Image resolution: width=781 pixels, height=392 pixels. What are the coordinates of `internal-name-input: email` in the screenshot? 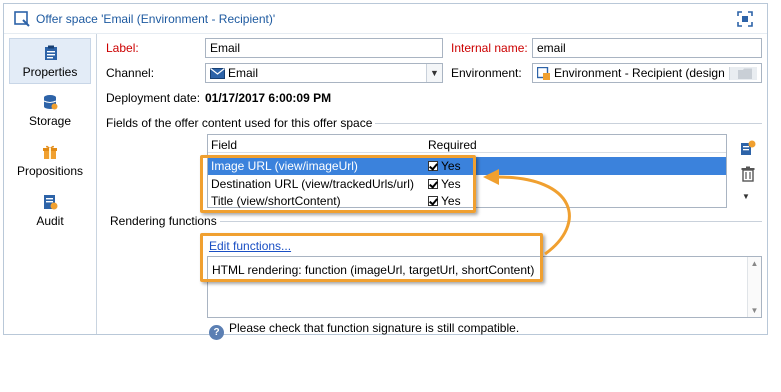 It's located at (647, 48).